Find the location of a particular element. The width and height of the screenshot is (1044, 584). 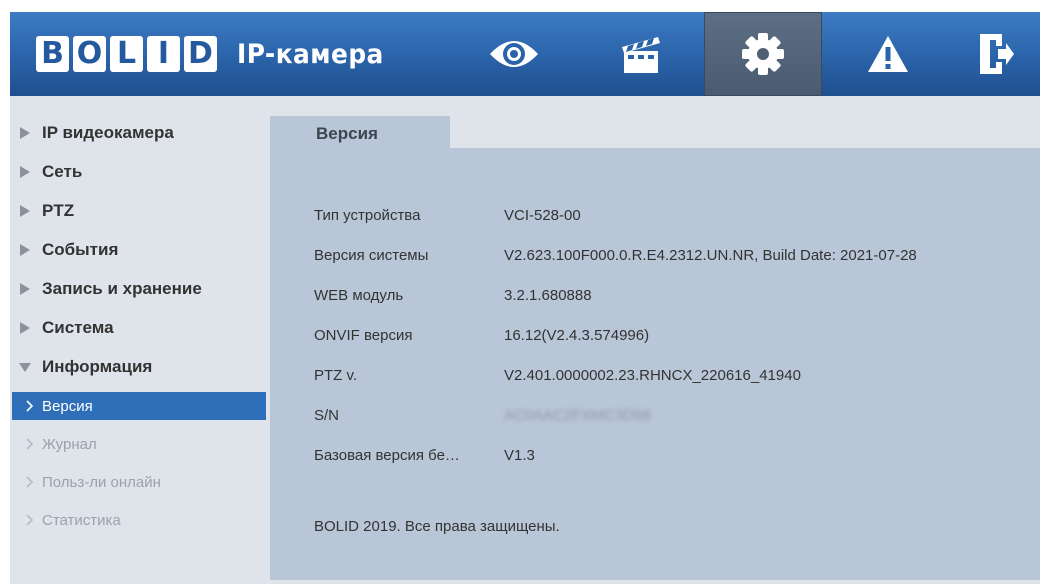

logo-word: B O L I D is located at coordinates (126, 54).